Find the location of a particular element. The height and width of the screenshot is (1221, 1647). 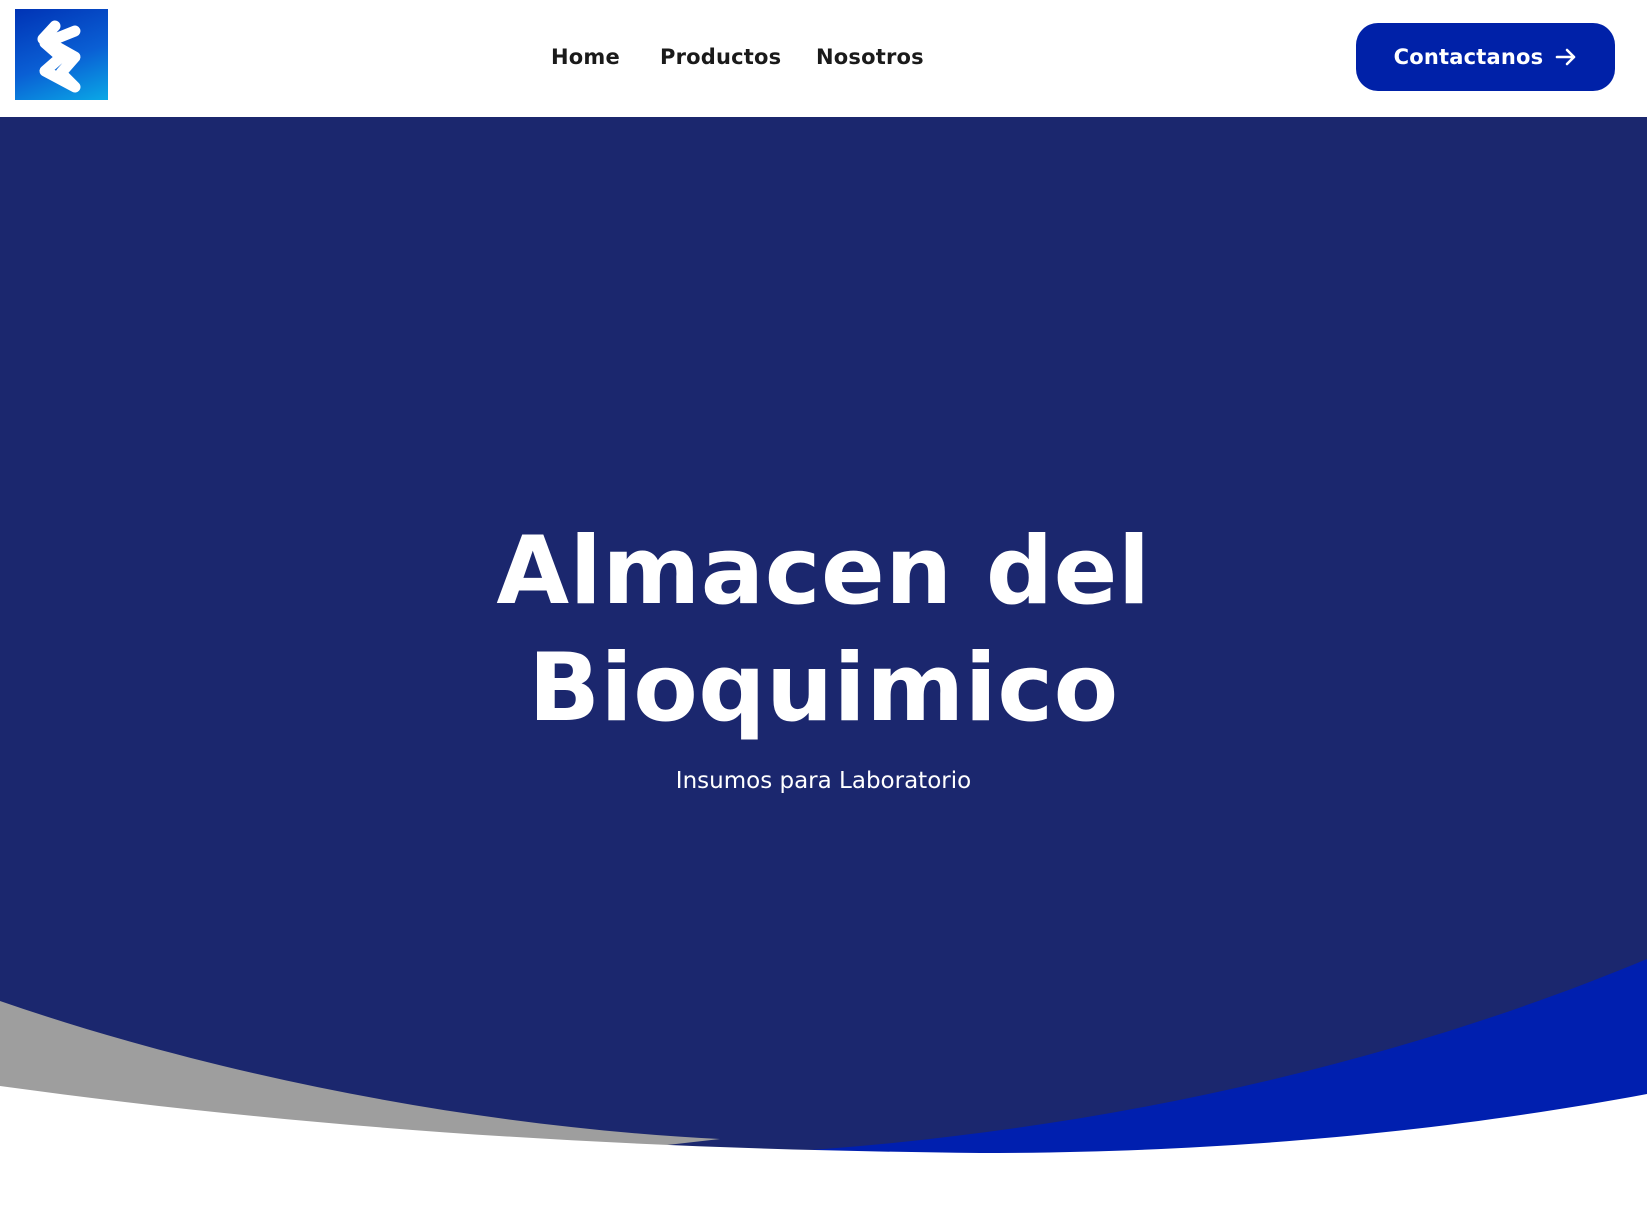

contactanos-button: Contactanos is located at coordinates (1485, 57).